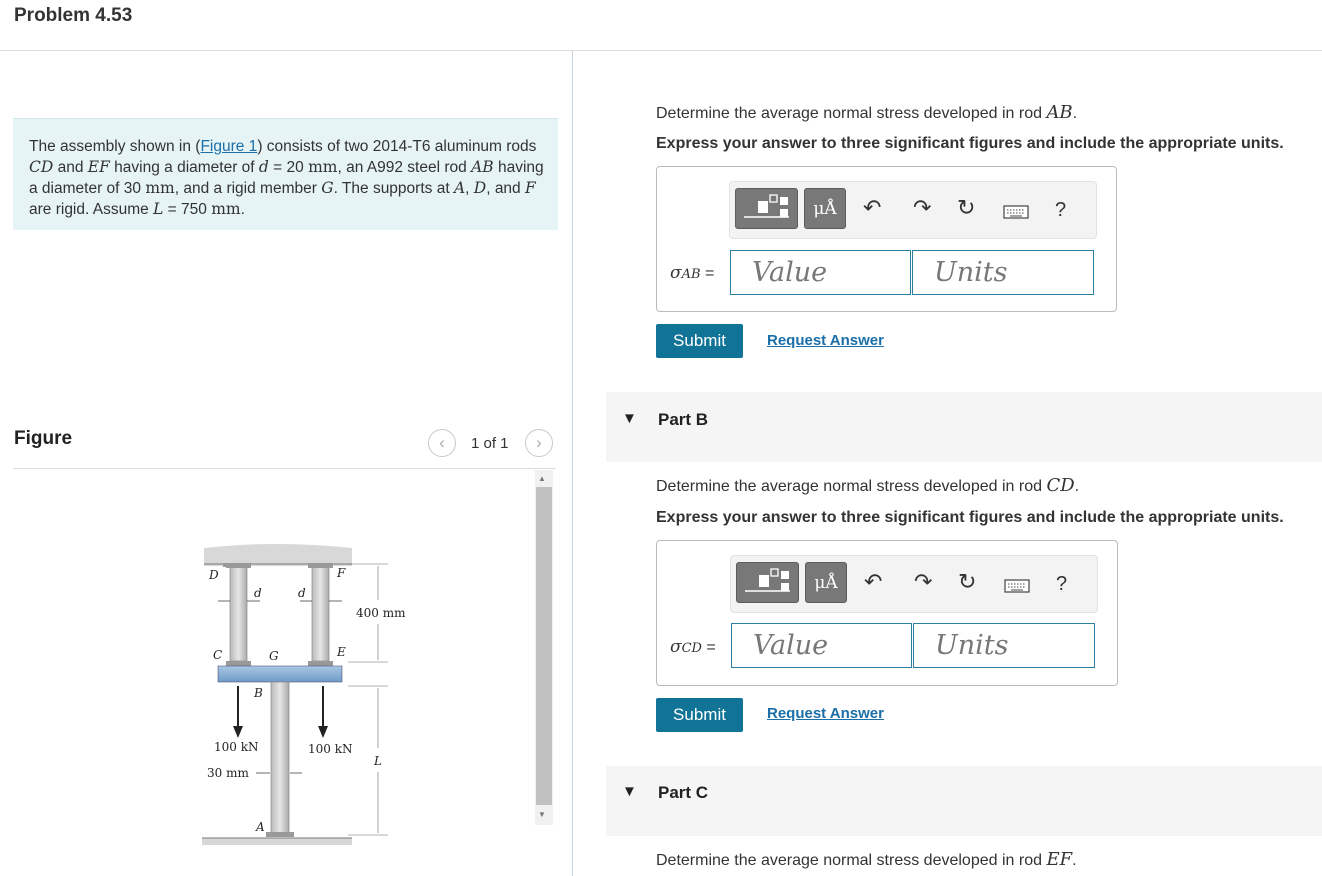  Describe the element at coordinates (274, 656) in the screenshot. I see `label-G: G` at that location.